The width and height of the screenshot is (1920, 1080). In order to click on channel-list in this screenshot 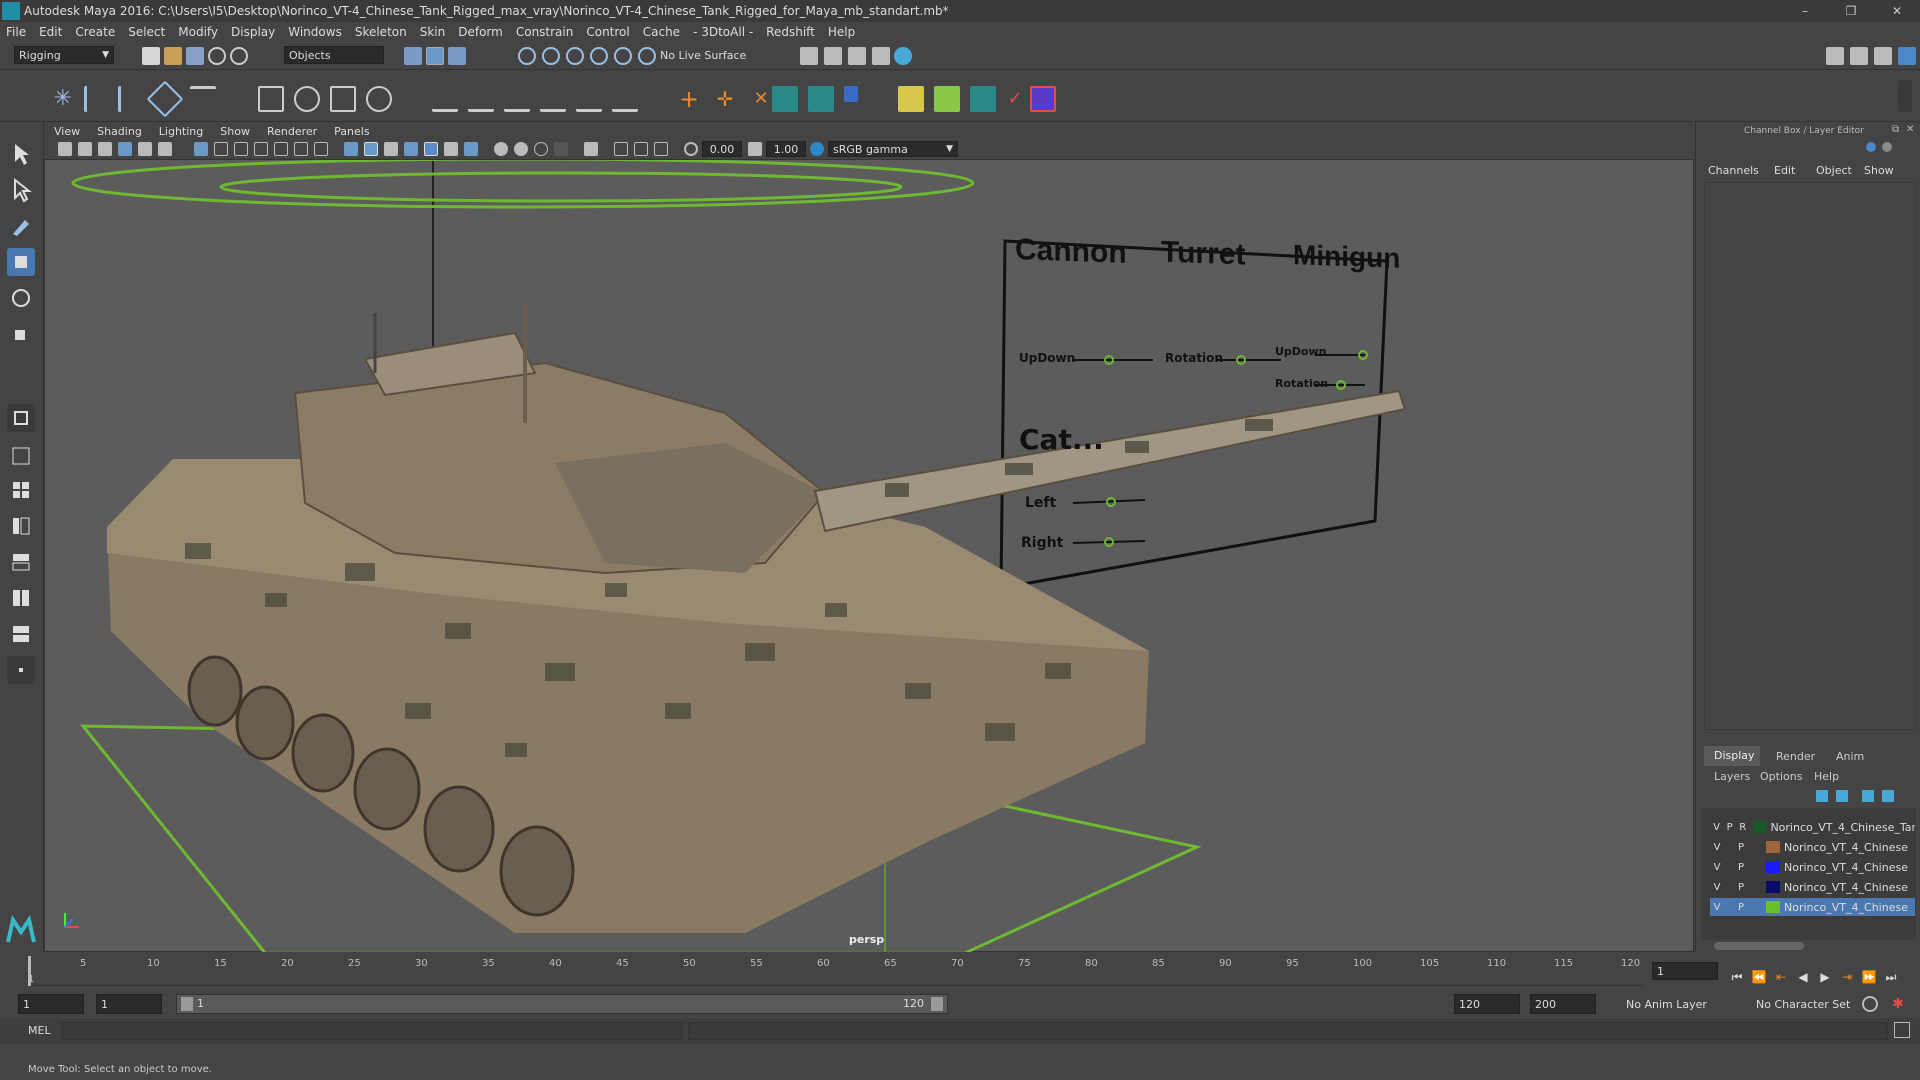, I will do `click(1810, 456)`.